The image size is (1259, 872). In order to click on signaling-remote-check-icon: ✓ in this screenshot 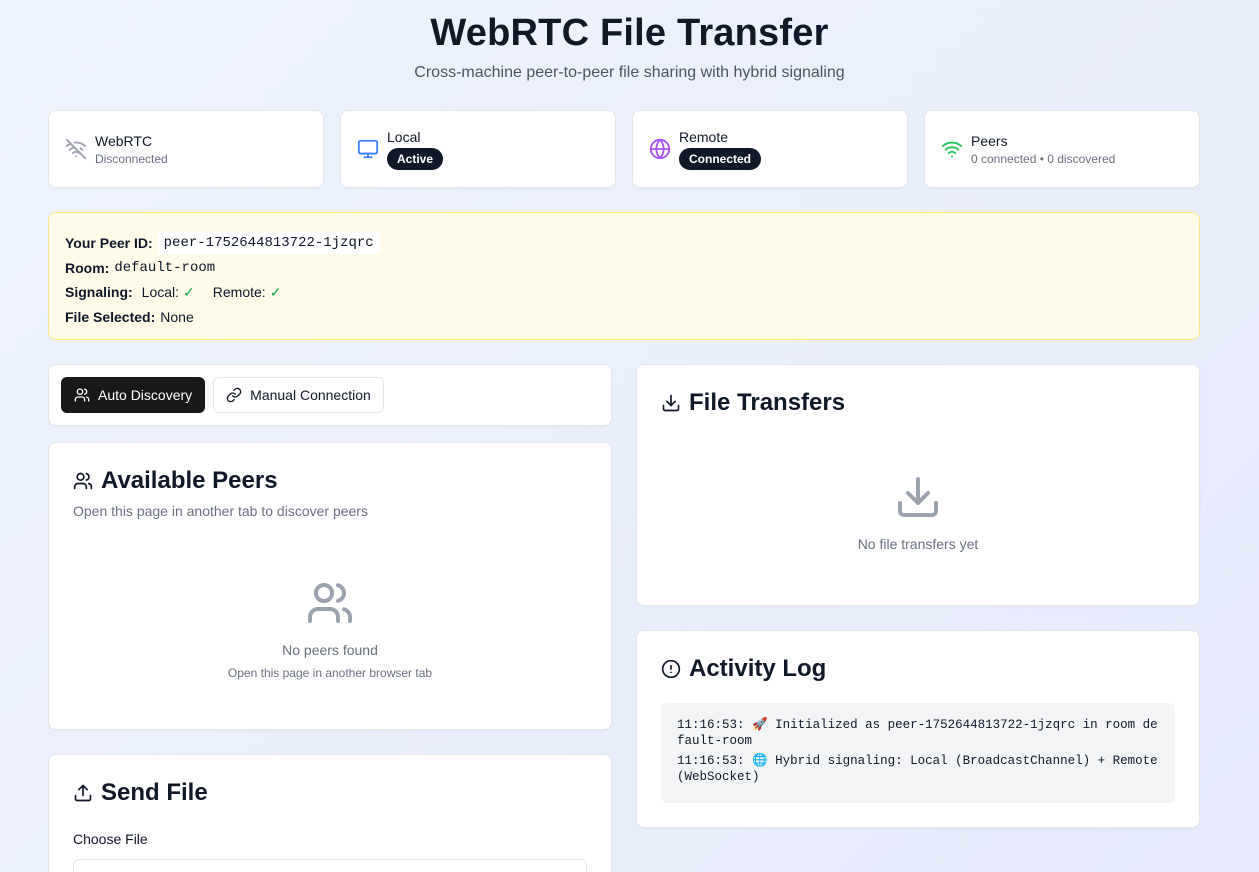, I will do `click(275, 291)`.